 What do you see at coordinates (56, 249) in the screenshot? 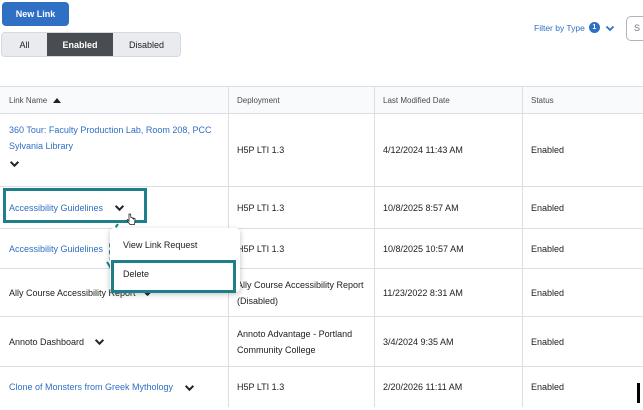
I see `link-name: Accessibility Guidelines` at bounding box center [56, 249].